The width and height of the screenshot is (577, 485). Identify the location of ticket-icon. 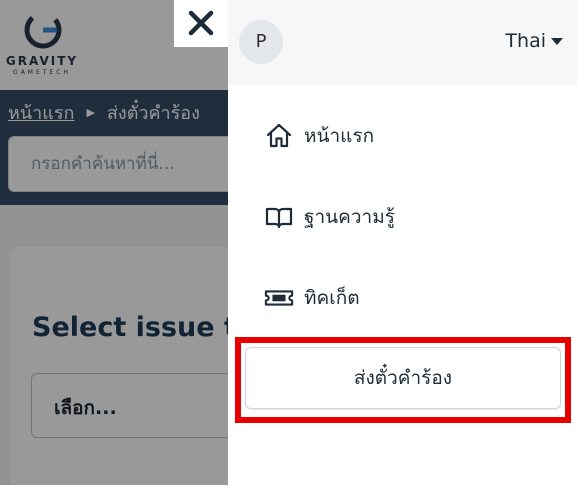
(279, 298).